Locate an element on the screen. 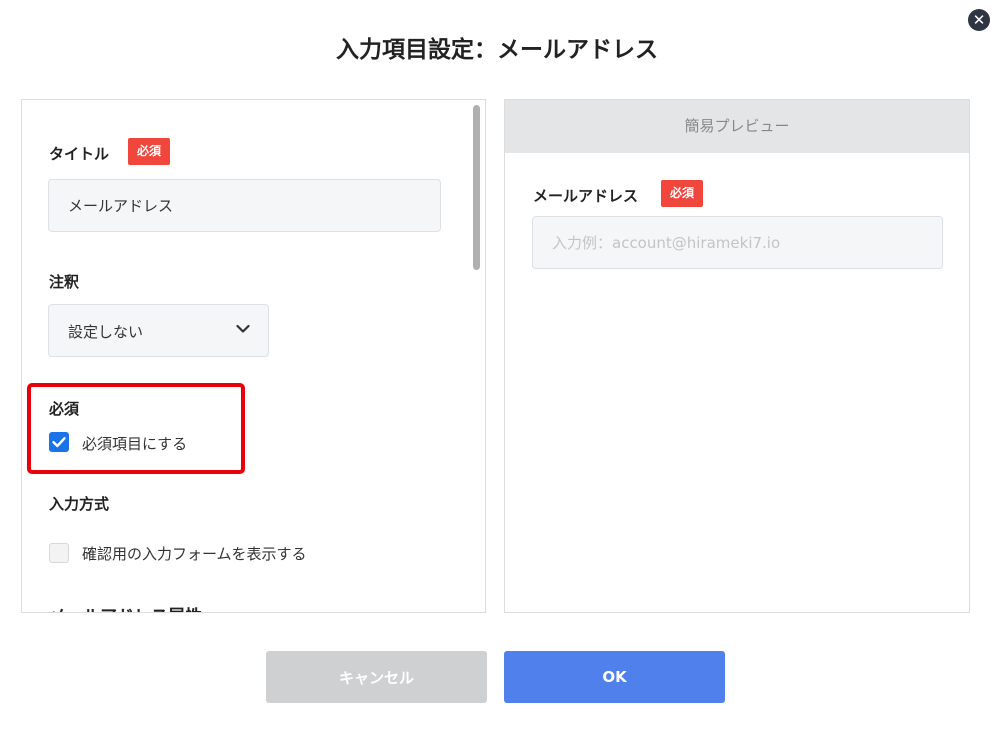  highlight-annotation is located at coordinates (136, 428).